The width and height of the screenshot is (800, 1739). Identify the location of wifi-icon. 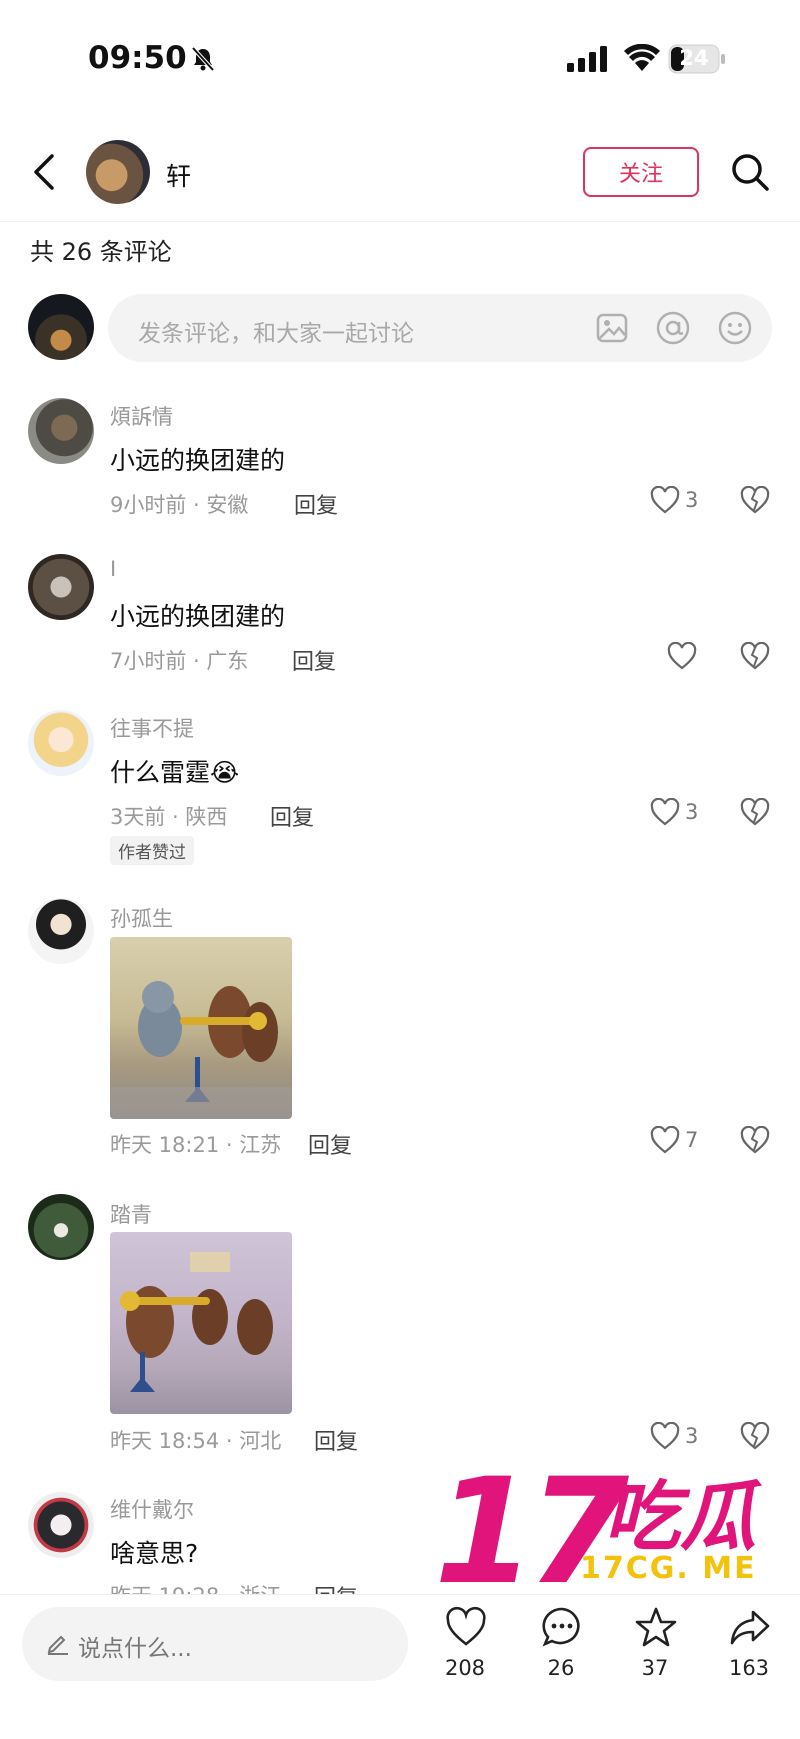
(642, 57).